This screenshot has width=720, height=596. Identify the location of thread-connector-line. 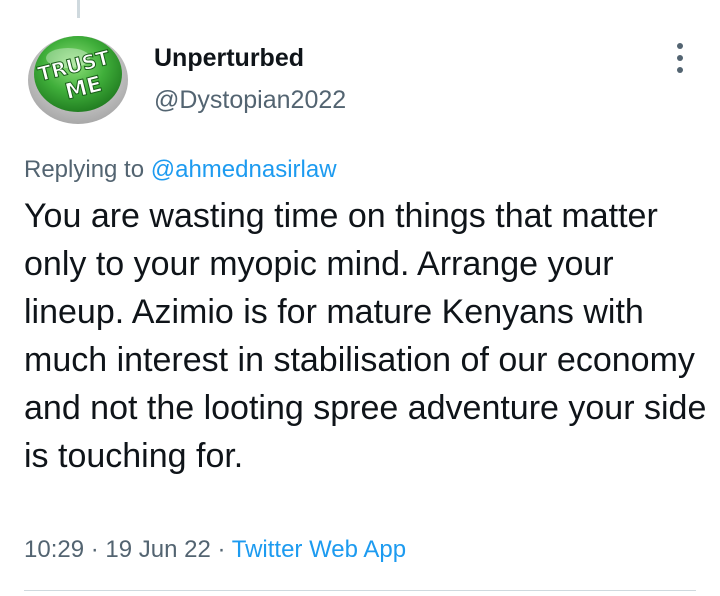
(78, 9).